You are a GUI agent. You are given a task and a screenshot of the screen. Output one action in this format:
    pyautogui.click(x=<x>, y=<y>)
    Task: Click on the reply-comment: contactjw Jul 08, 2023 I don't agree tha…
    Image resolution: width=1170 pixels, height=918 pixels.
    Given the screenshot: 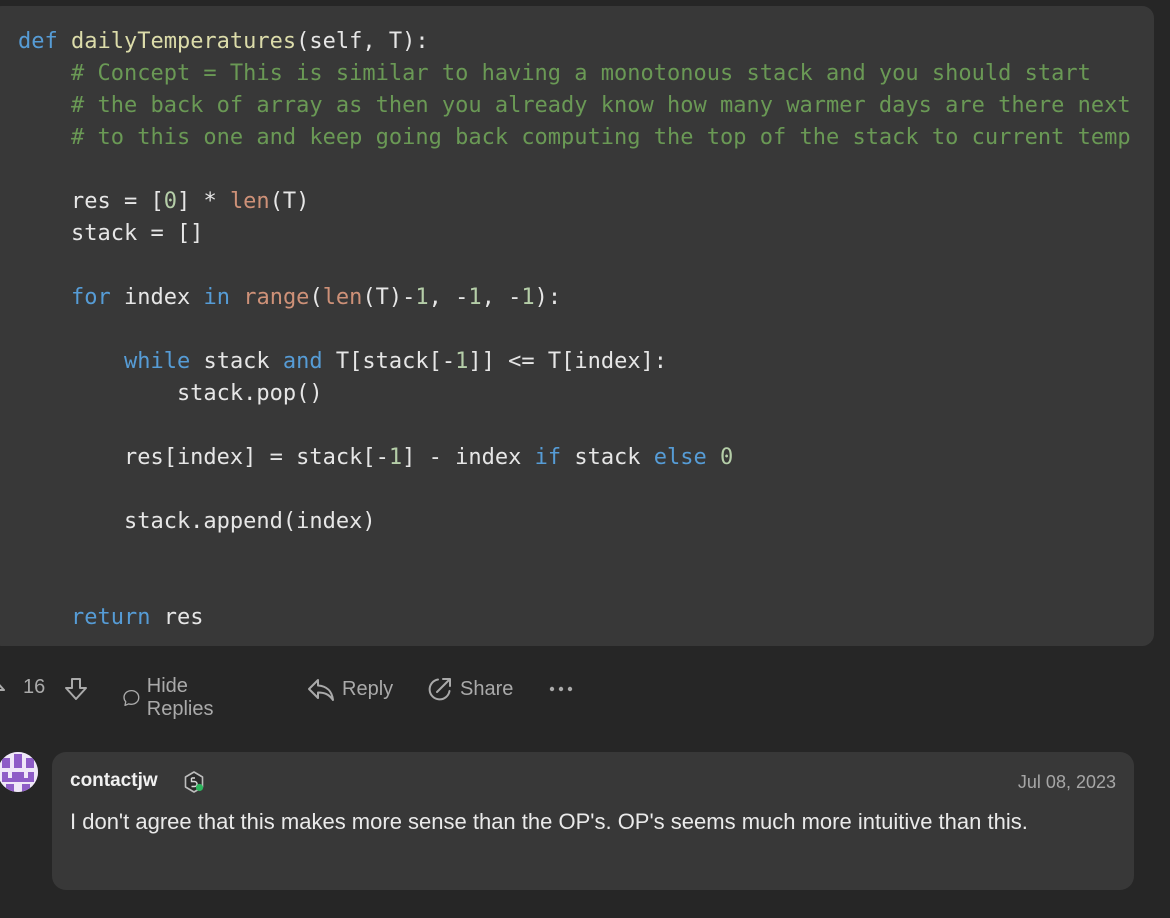 What is the action you would take?
    pyautogui.click(x=593, y=821)
    